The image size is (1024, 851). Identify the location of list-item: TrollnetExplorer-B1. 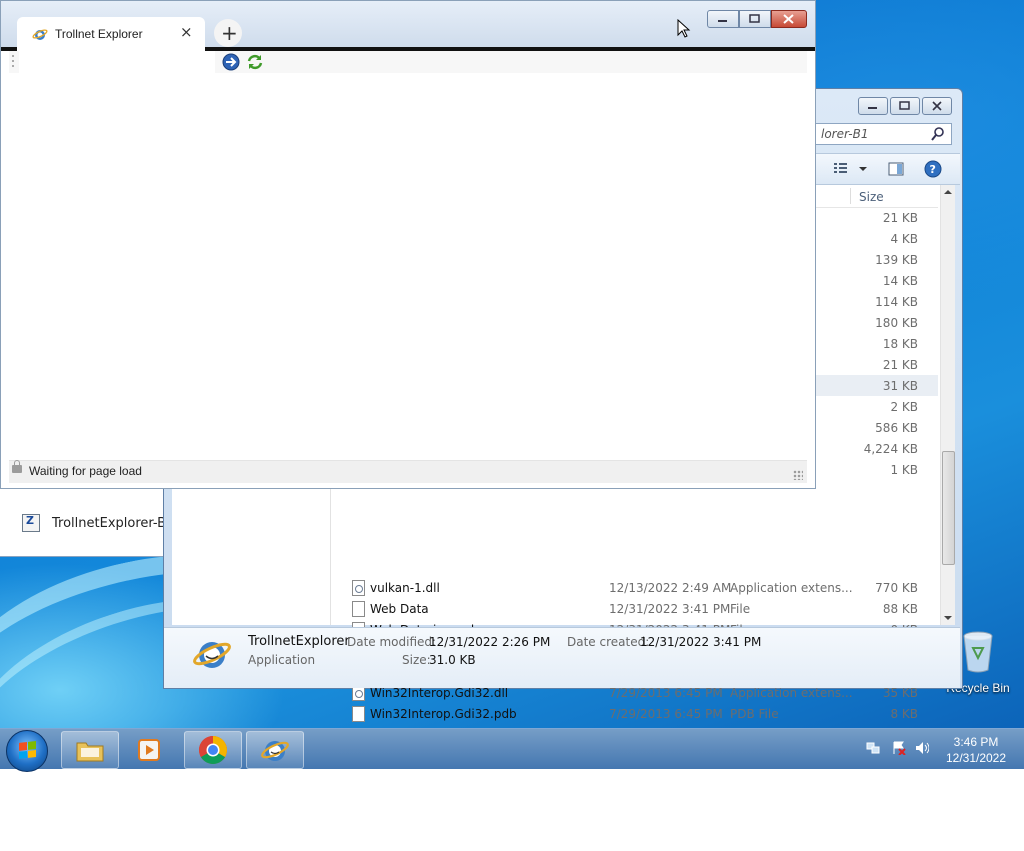
(98, 523).